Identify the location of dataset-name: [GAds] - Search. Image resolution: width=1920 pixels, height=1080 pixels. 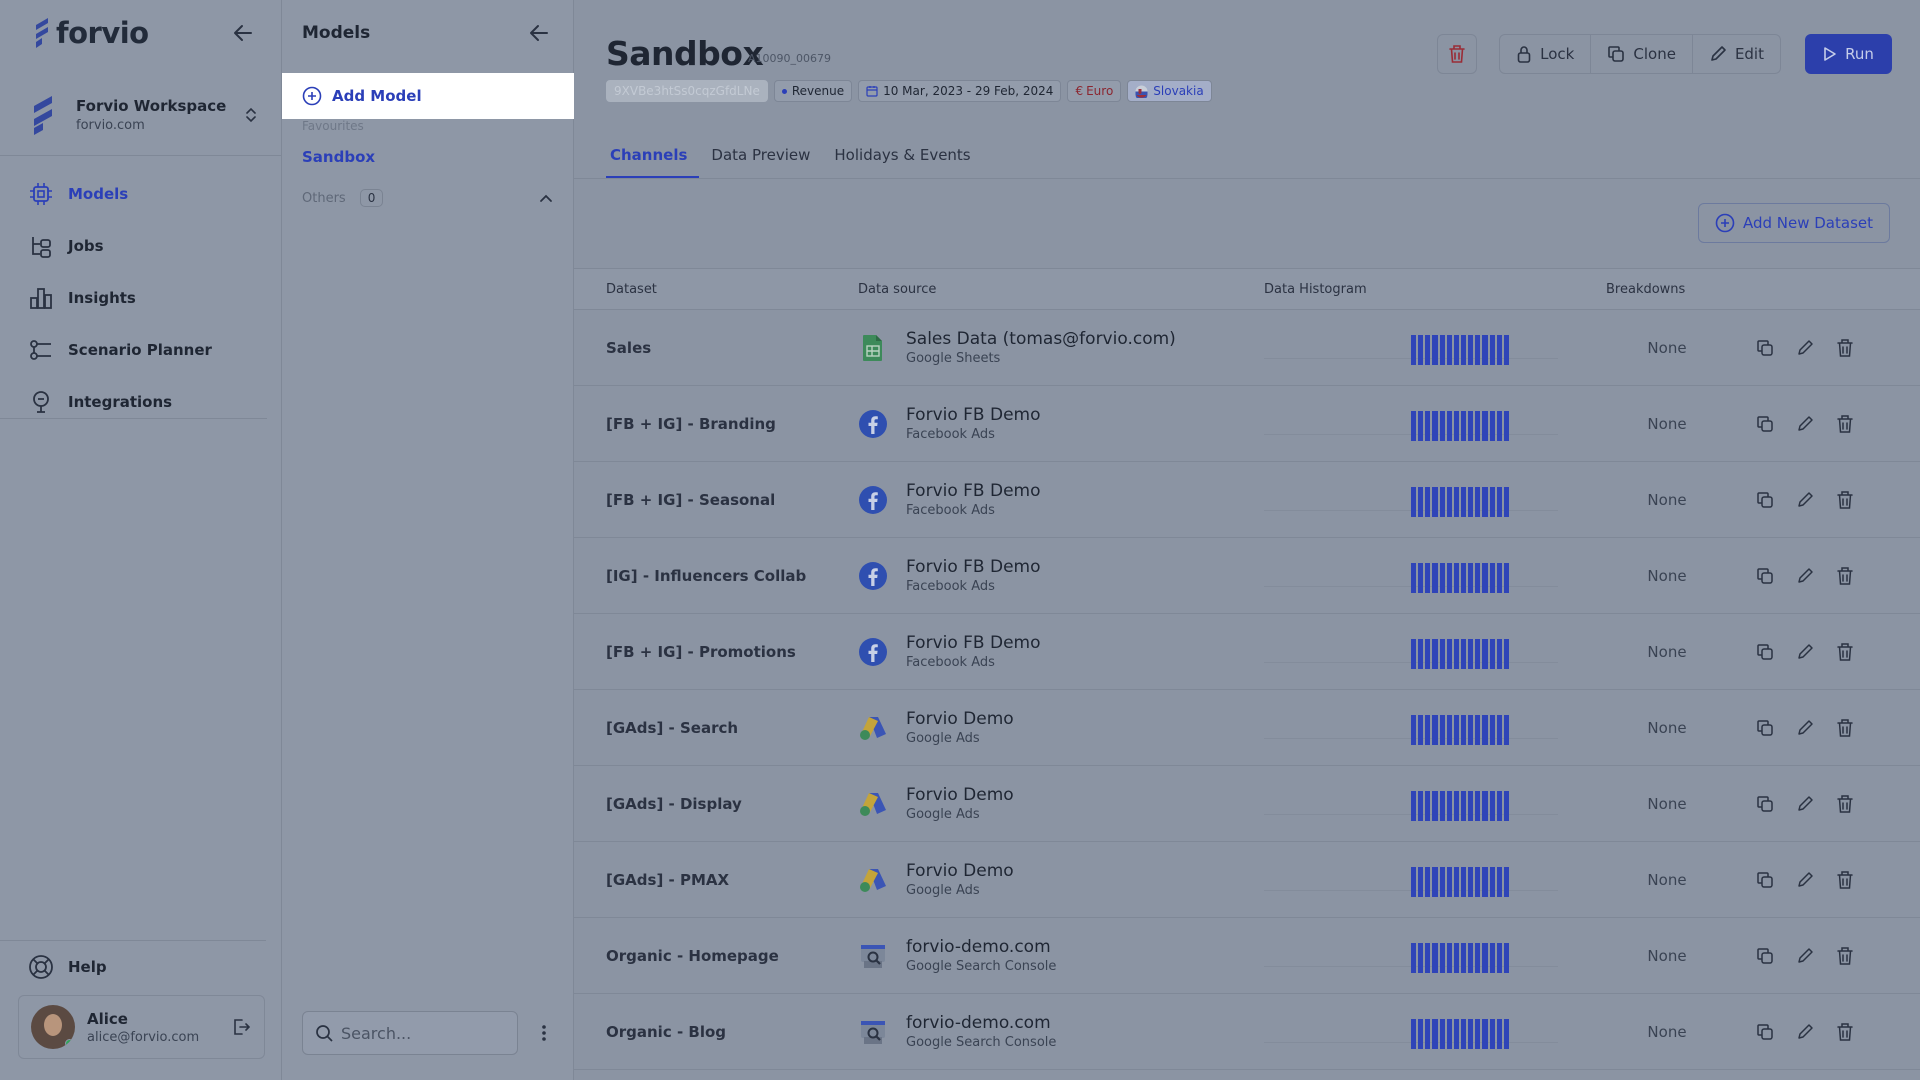
(672, 727).